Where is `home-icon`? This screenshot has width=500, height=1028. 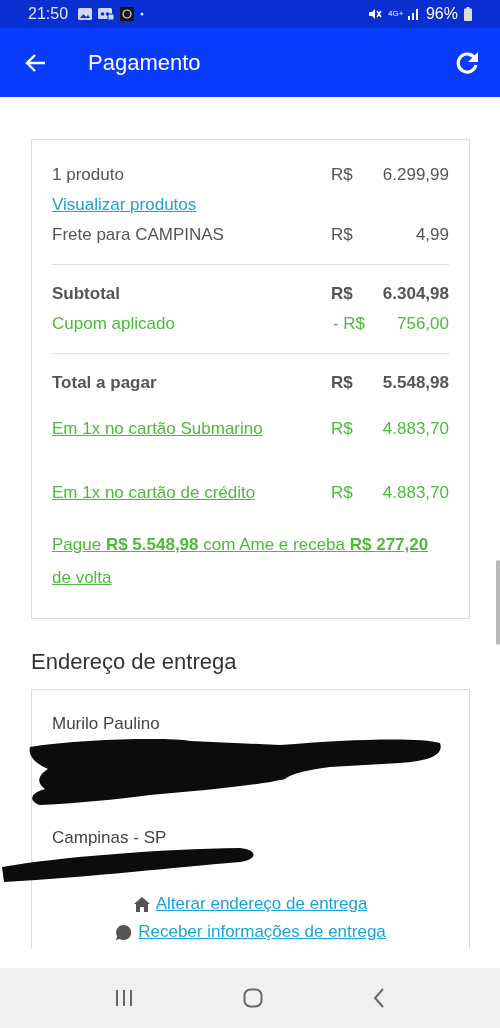
home-icon is located at coordinates (141, 904).